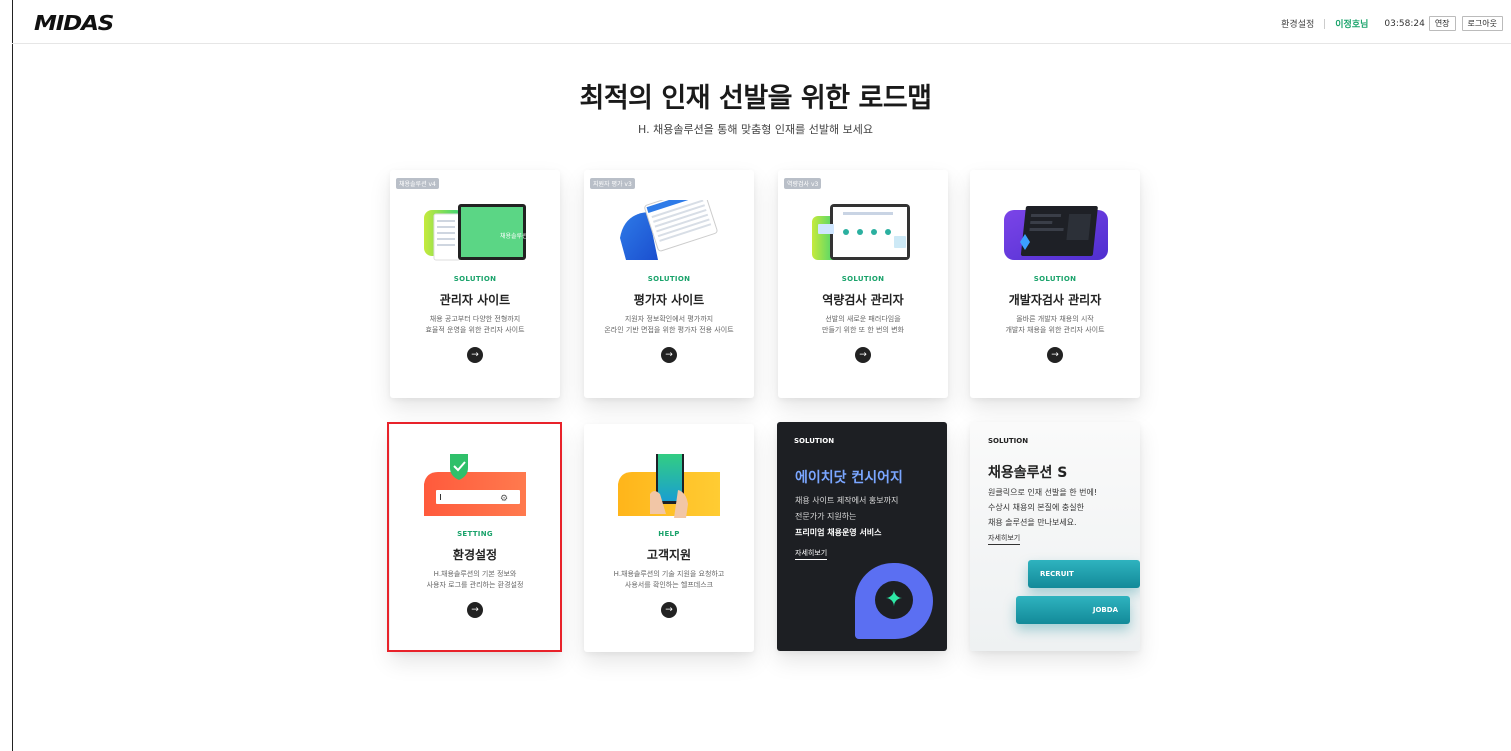 This screenshot has height=751, width=1511. Describe the element at coordinates (669, 330) in the screenshot. I see `desc-line: 온라인 기반 면접을 위한 평가자 전용 사이트` at that location.